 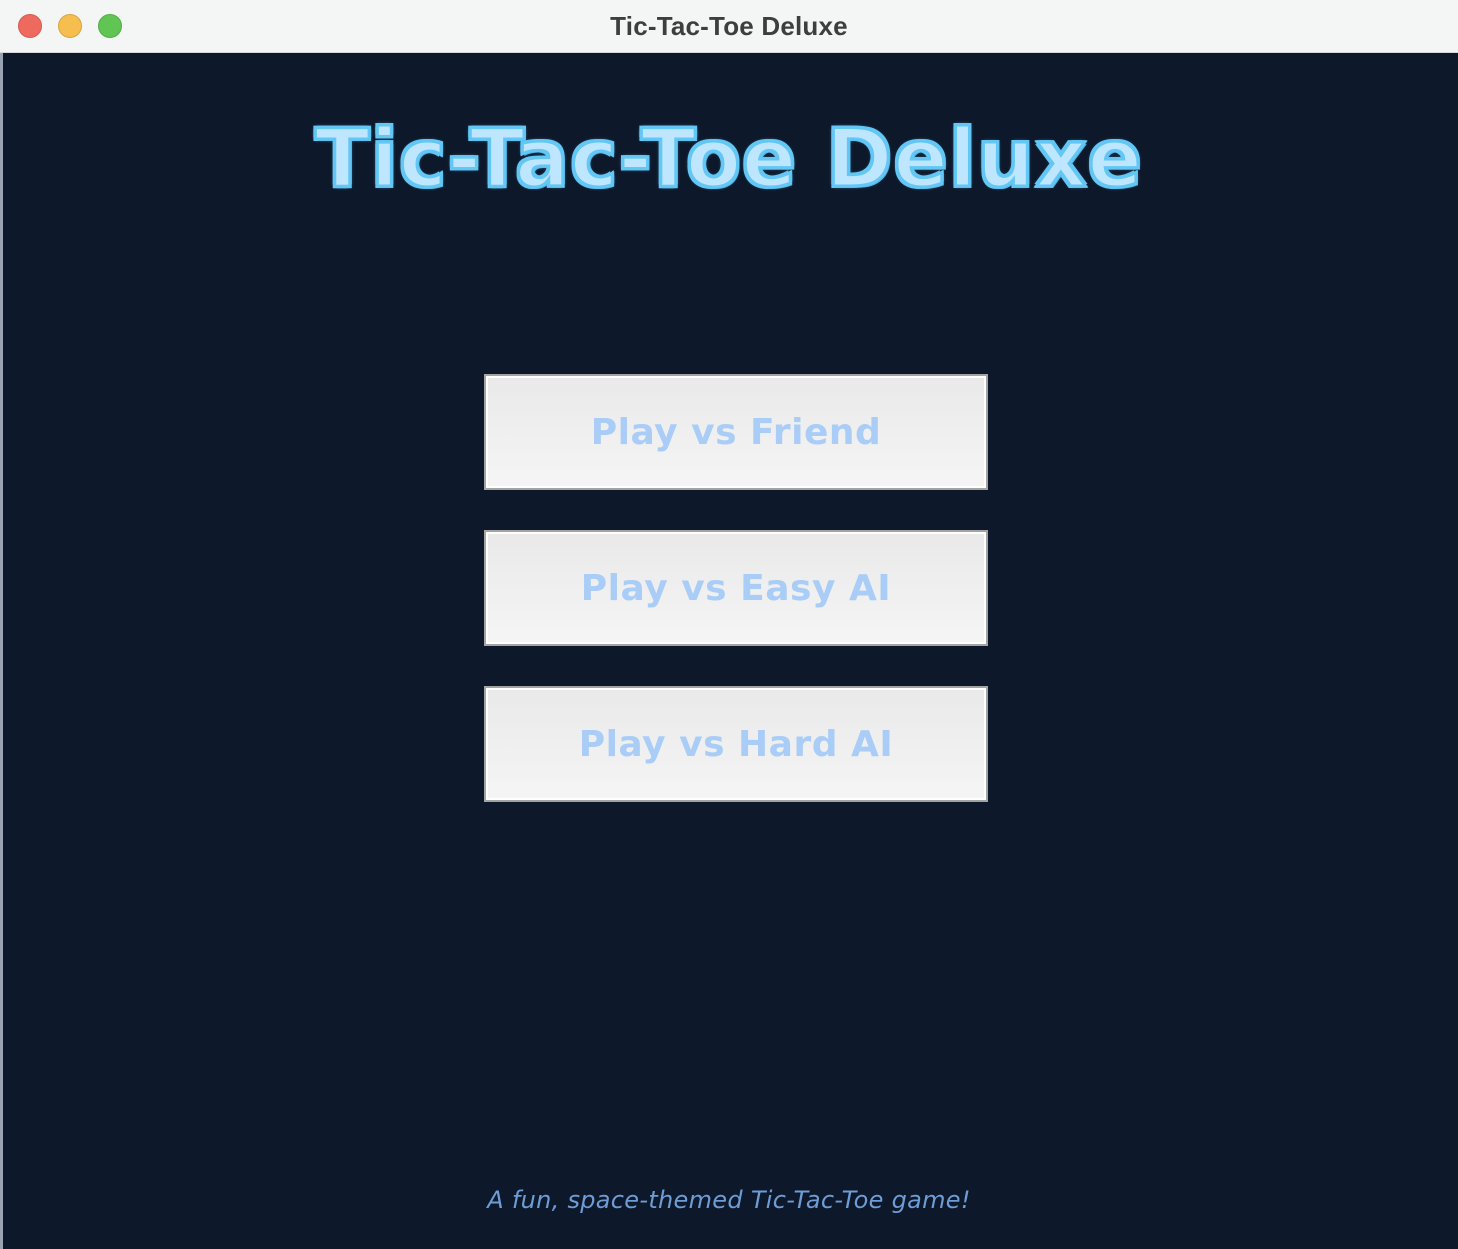 I want to click on play-vs-easy-ai-label: Play vs Easy AI, so click(x=736, y=588).